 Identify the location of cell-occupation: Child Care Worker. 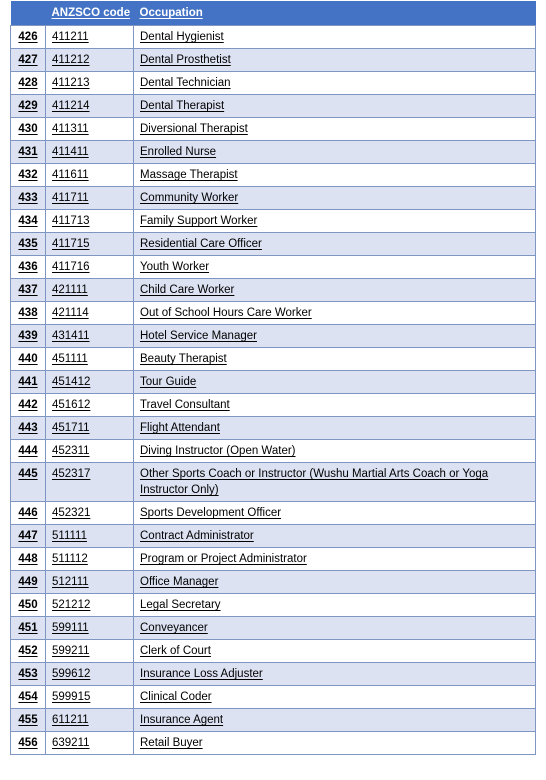
(334, 290).